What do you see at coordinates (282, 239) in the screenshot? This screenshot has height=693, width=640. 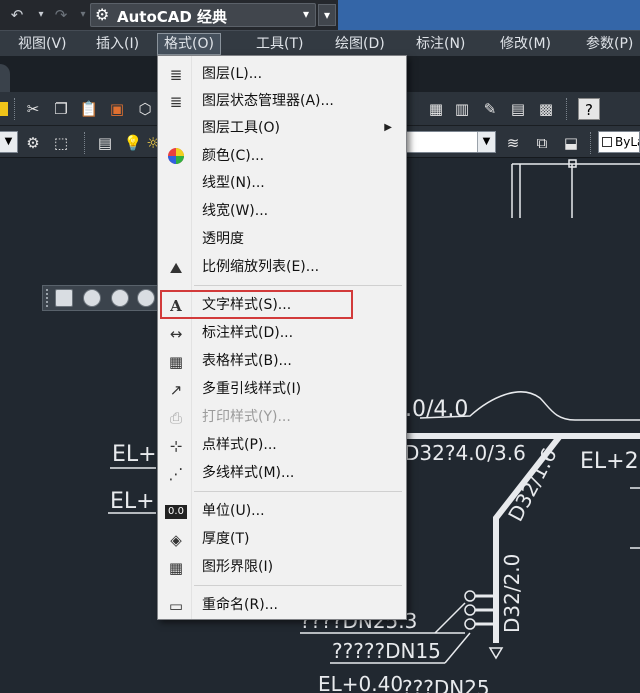 I see `menu-item-transparency: 透明度` at bounding box center [282, 239].